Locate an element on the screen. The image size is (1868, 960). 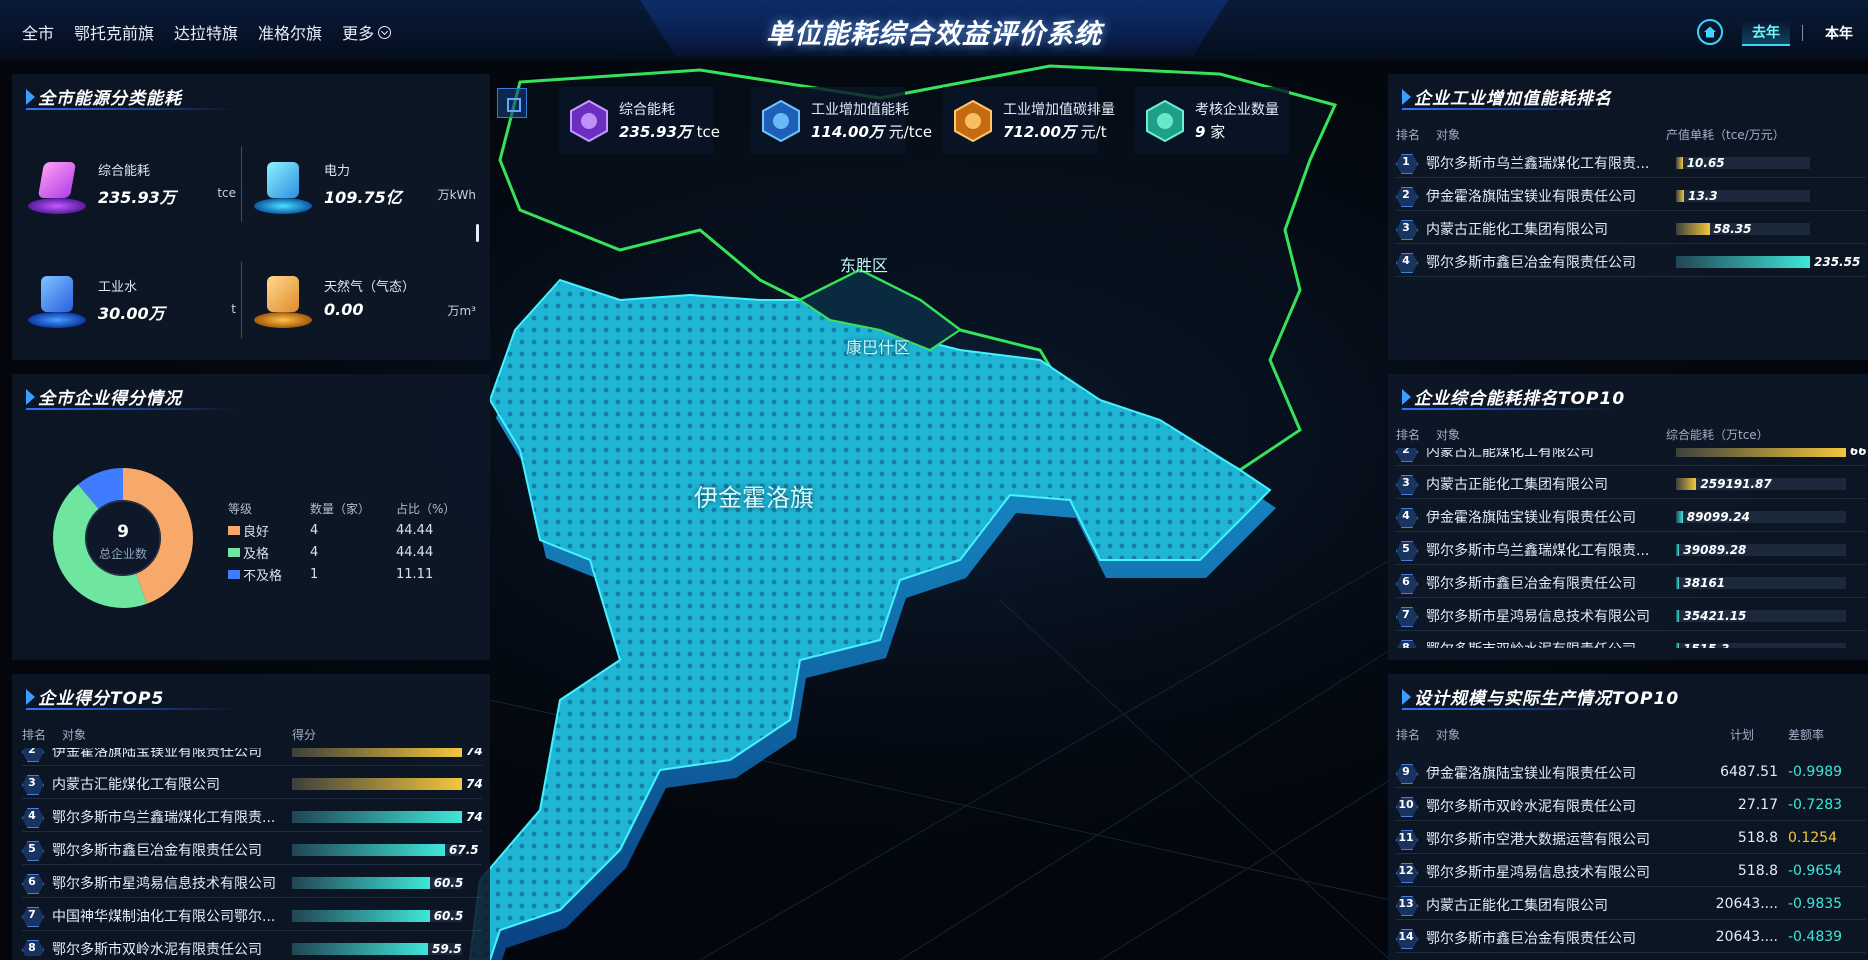
table-row: 2 伊金霍洛旗陆宝镁业有限责任公司 13.3 is located at coordinates (1631, 196).